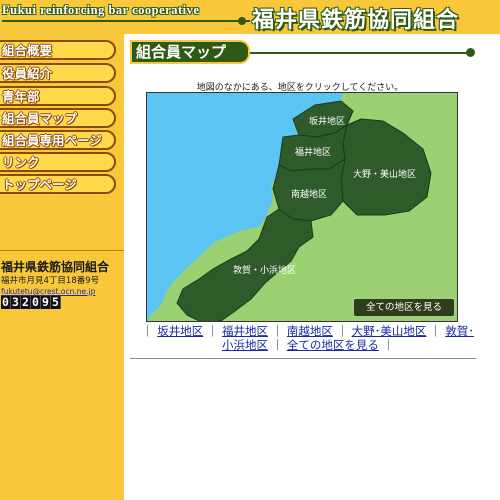  What do you see at coordinates (356, 20) in the screenshot?
I see `site-title-japanese: 福井県鉄筋協同組合` at bounding box center [356, 20].